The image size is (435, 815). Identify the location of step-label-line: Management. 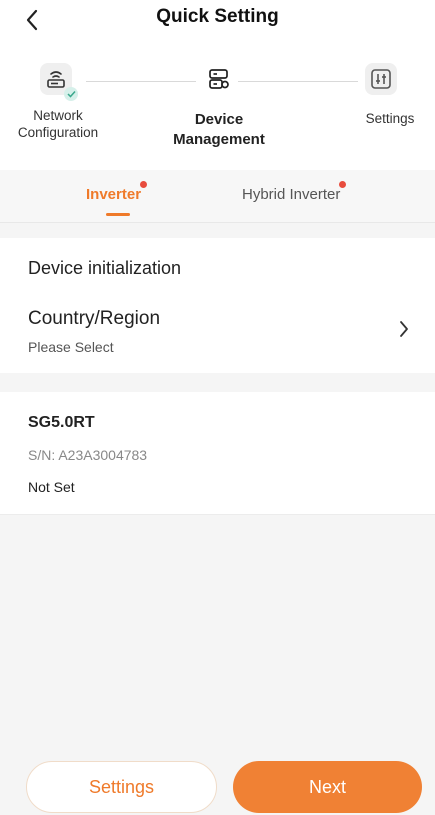
(219, 139).